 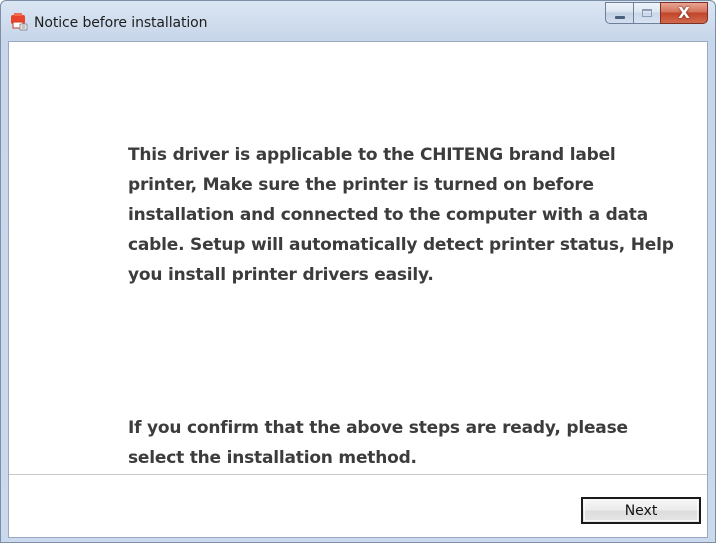 I want to click on dialog-footer: Next, so click(x=358, y=506).